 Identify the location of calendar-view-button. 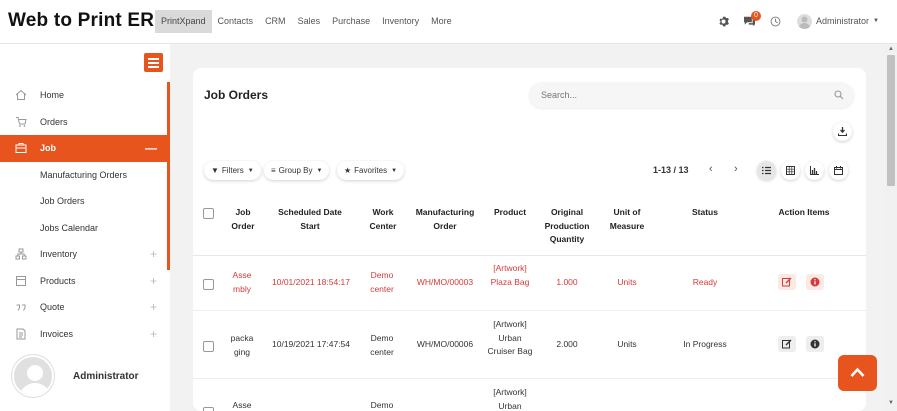
(838, 170).